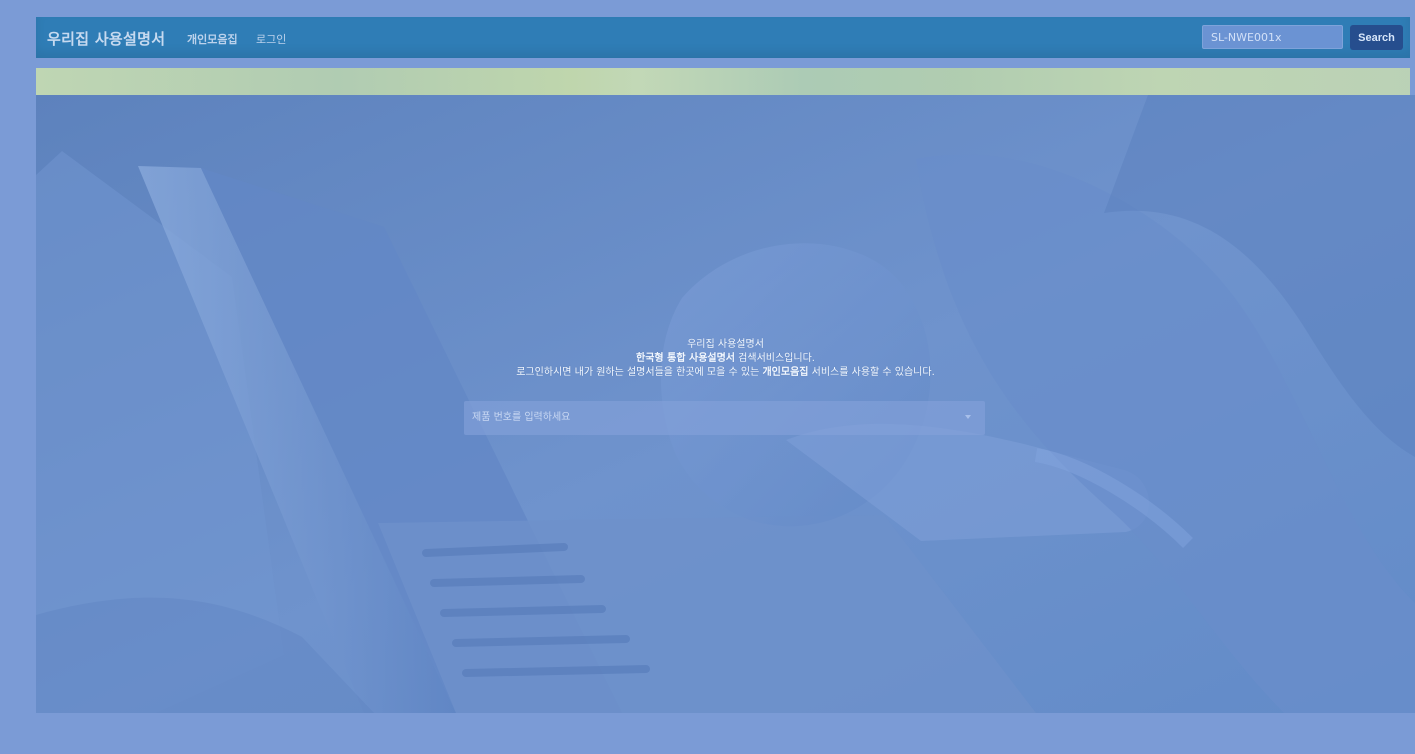 This screenshot has width=1415, height=754. I want to click on search-input: SL-NWE001x, so click(1272, 37).